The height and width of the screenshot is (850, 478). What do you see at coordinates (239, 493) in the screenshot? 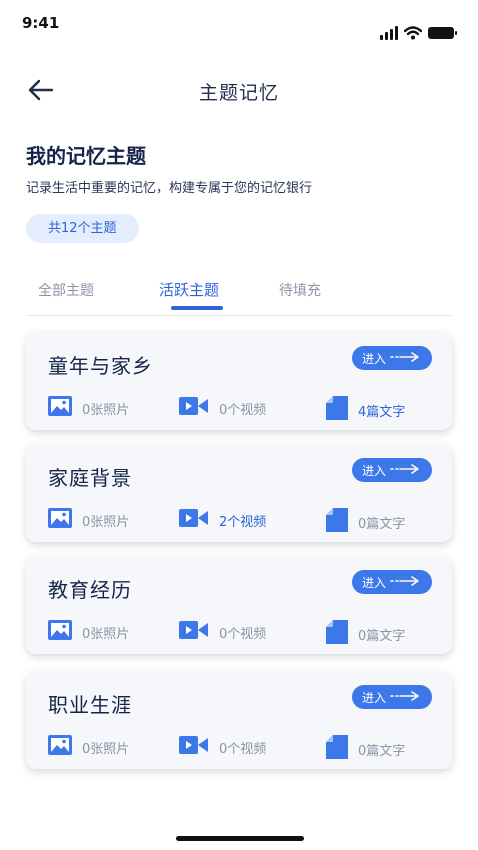
I see `theme-card: 家庭背景 进入 0张照片 2个视频 0篇文字` at bounding box center [239, 493].